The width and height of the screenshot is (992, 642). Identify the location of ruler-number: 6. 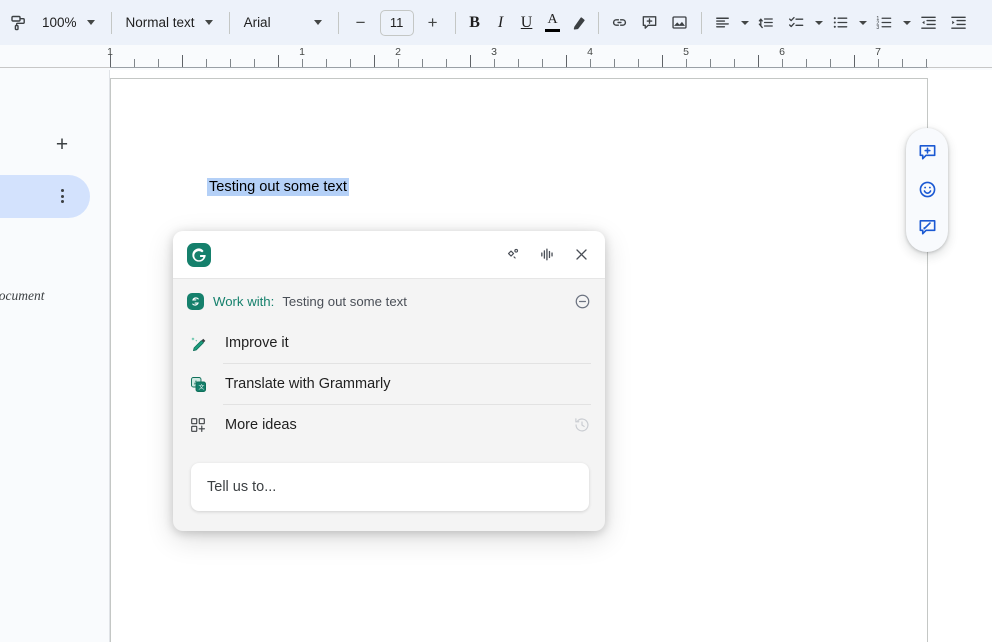
(782, 52).